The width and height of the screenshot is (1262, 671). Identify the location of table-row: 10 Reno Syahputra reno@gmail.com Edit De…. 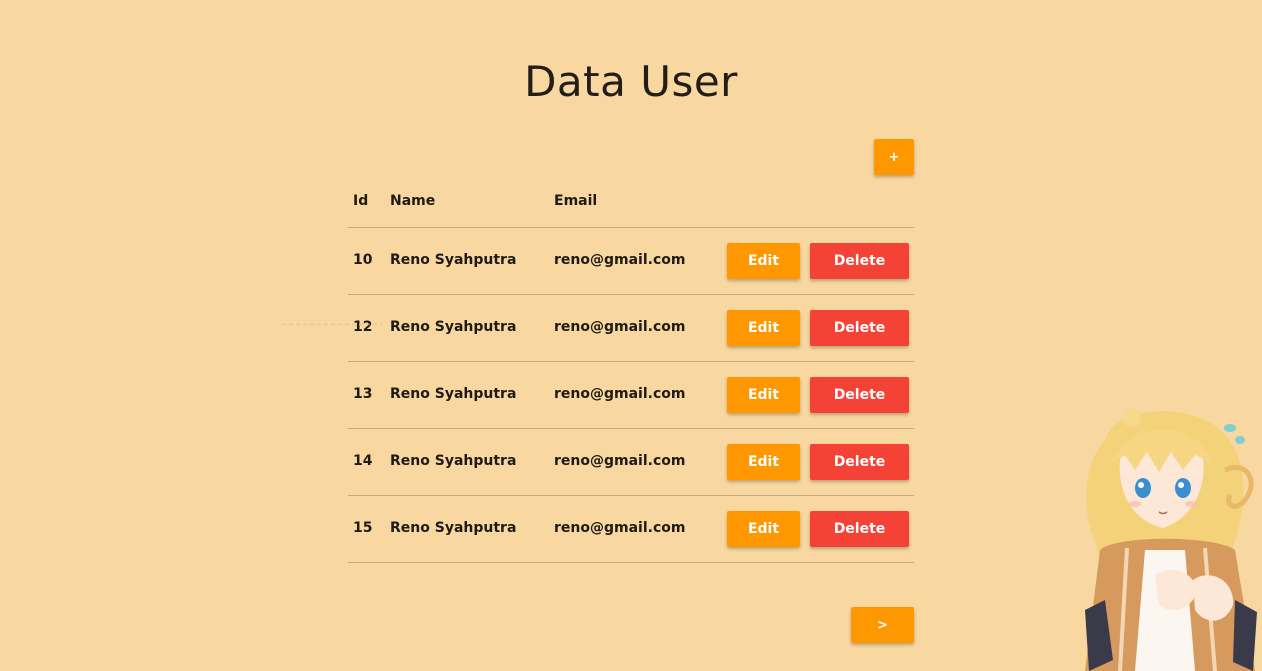
(631, 261).